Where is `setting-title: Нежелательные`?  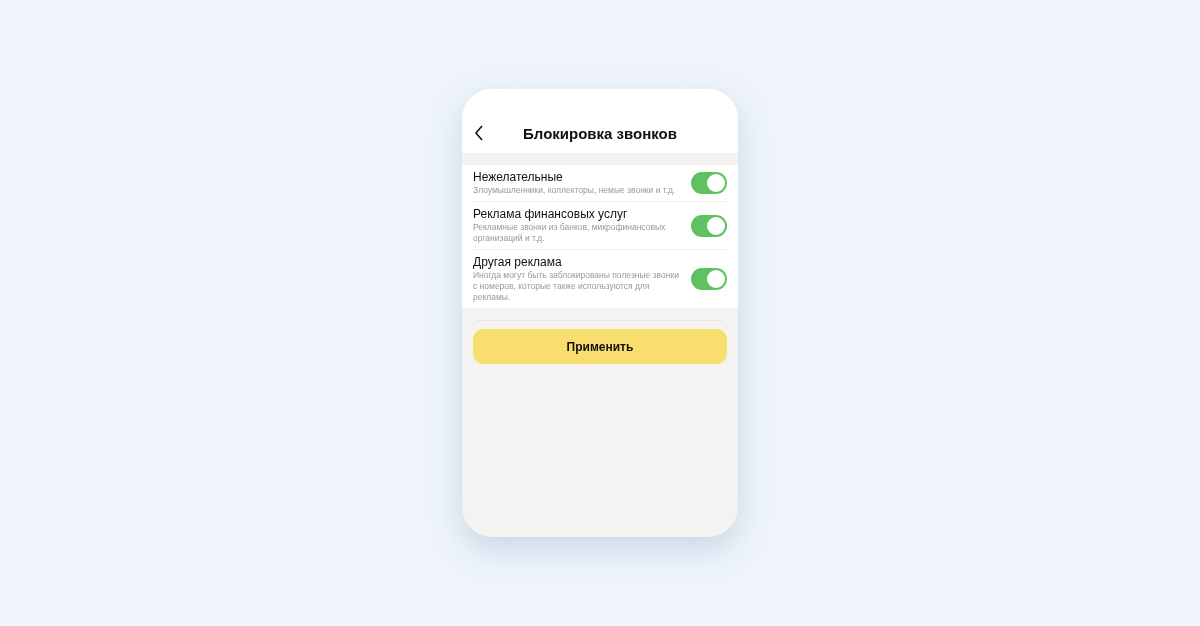 setting-title: Нежелательные is located at coordinates (518, 177).